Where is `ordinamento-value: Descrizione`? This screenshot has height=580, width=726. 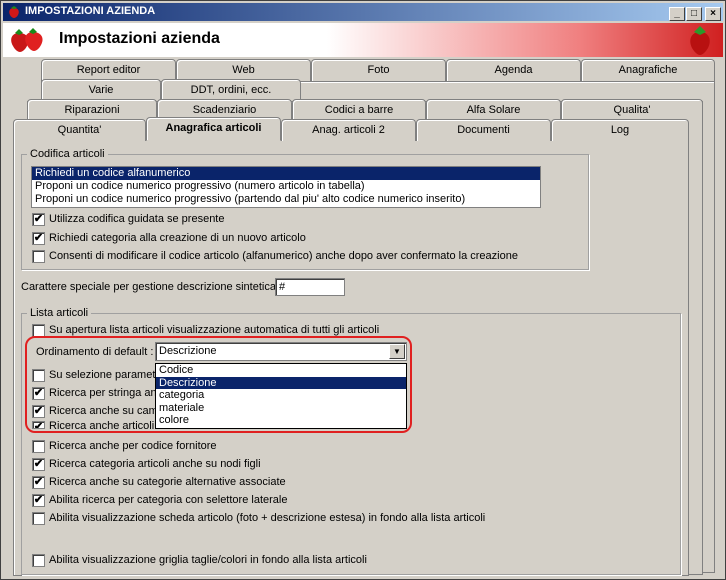
ordinamento-value: Descrizione is located at coordinates (188, 351).